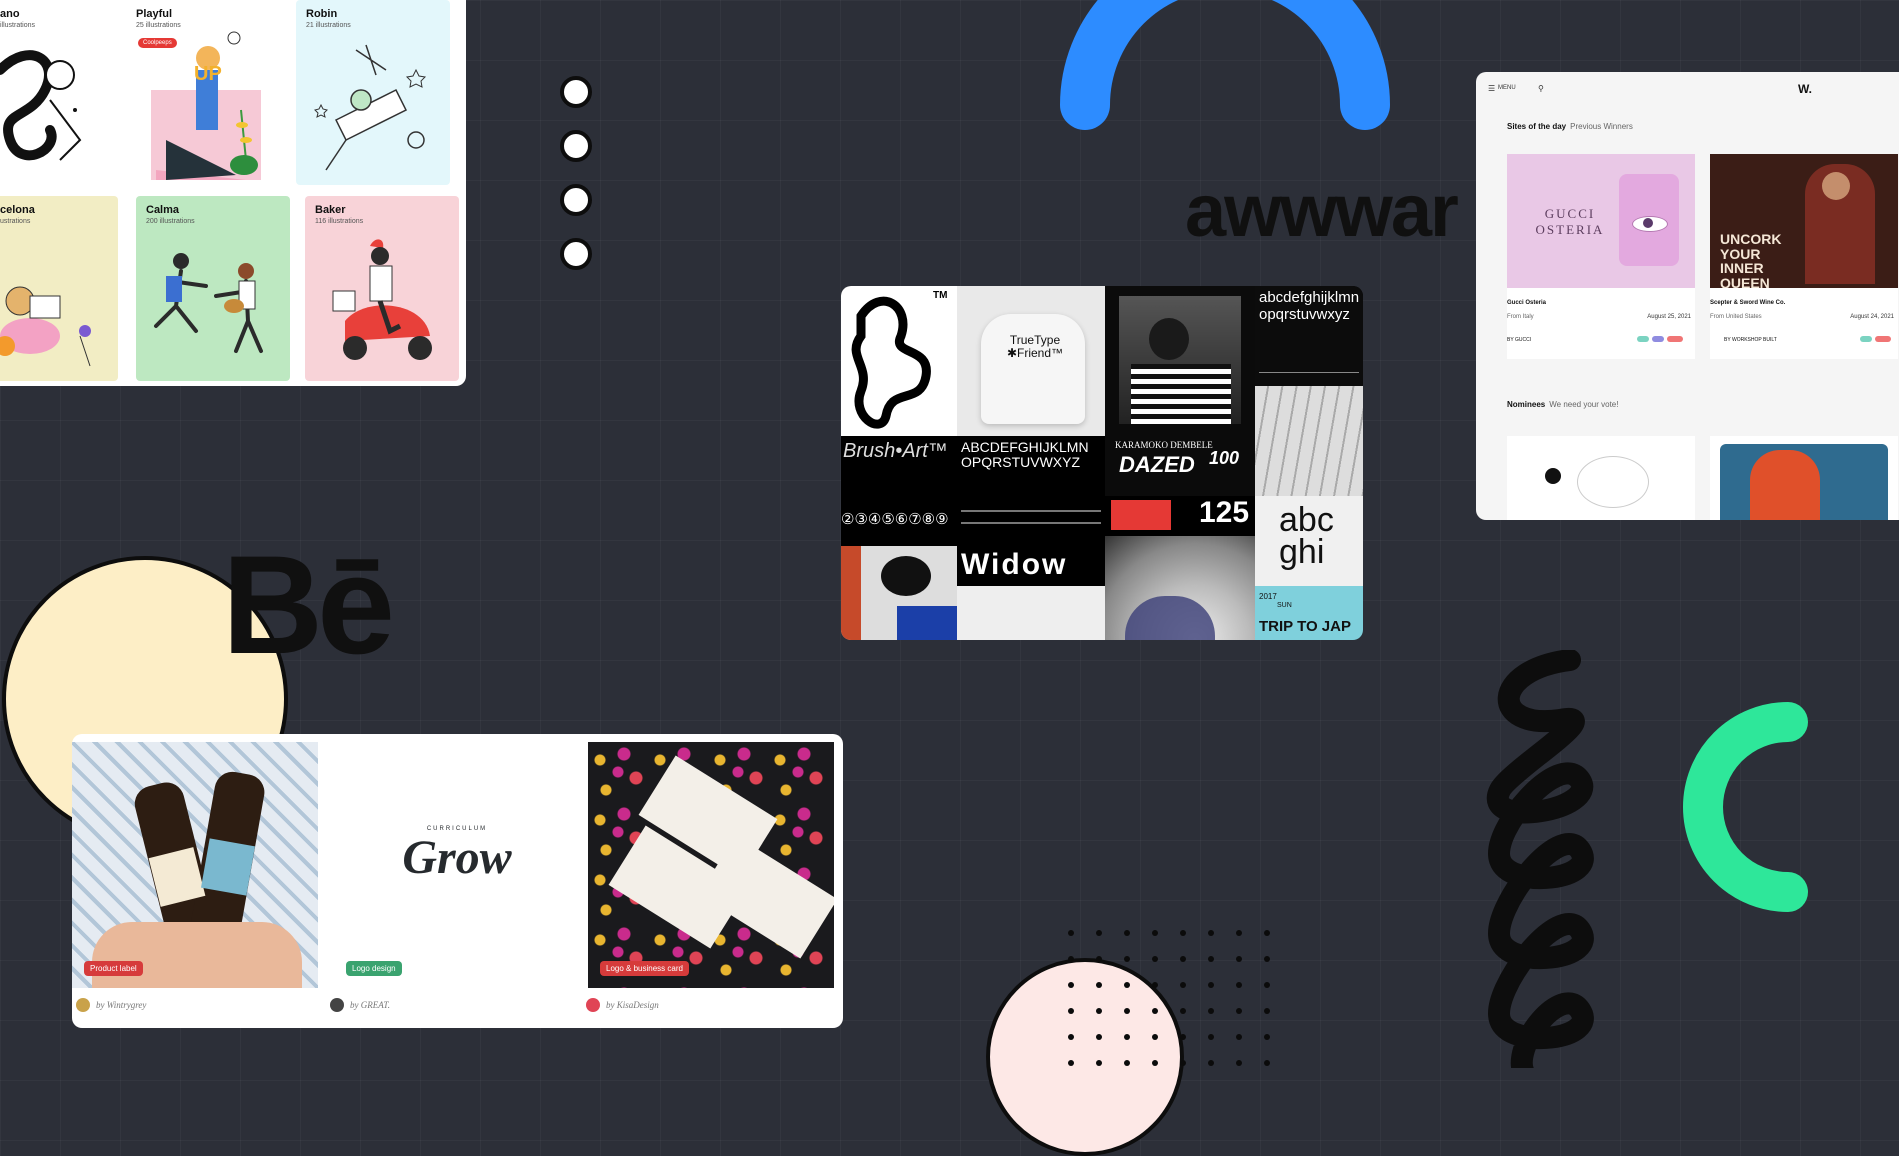 The width and height of the screenshot is (1899, 1156). I want to click on nominees-label: Nominees, so click(1526, 404).